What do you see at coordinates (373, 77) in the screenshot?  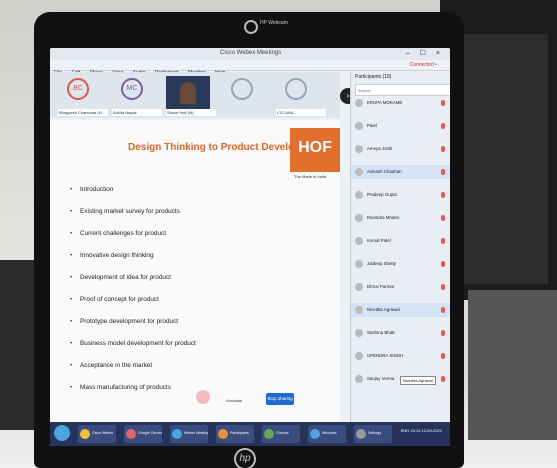 I see `participants-header: Participants (18)` at bounding box center [373, 77].